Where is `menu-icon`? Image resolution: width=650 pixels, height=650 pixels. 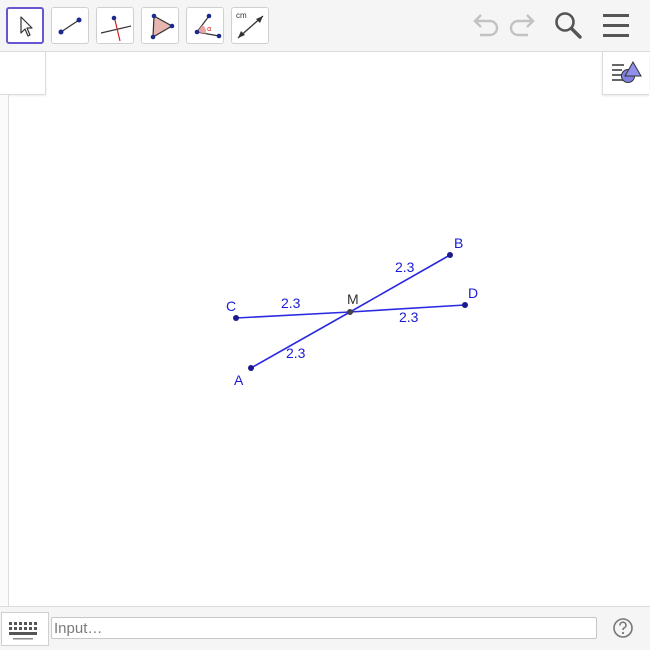
menu-icon is located at coordinates (617, 26).